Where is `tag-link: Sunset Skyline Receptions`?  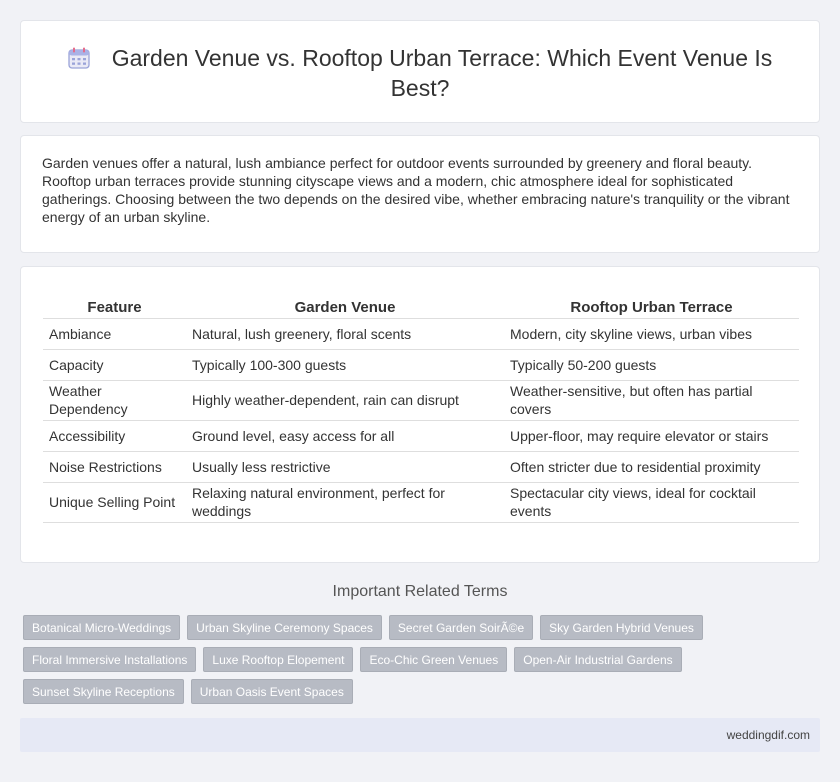 tag-link: Sunset Skyline Receptions is located at coordinates (103, 691).